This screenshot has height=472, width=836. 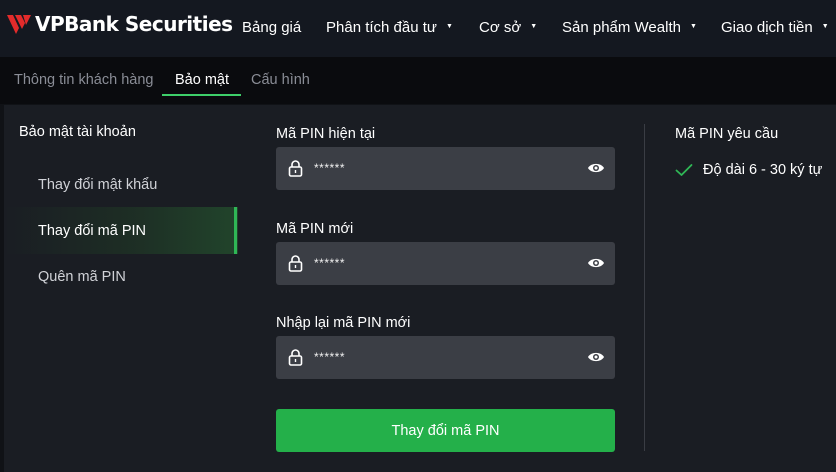 I want to click on sidebar-active-indicator, so click(x=235, y=230).